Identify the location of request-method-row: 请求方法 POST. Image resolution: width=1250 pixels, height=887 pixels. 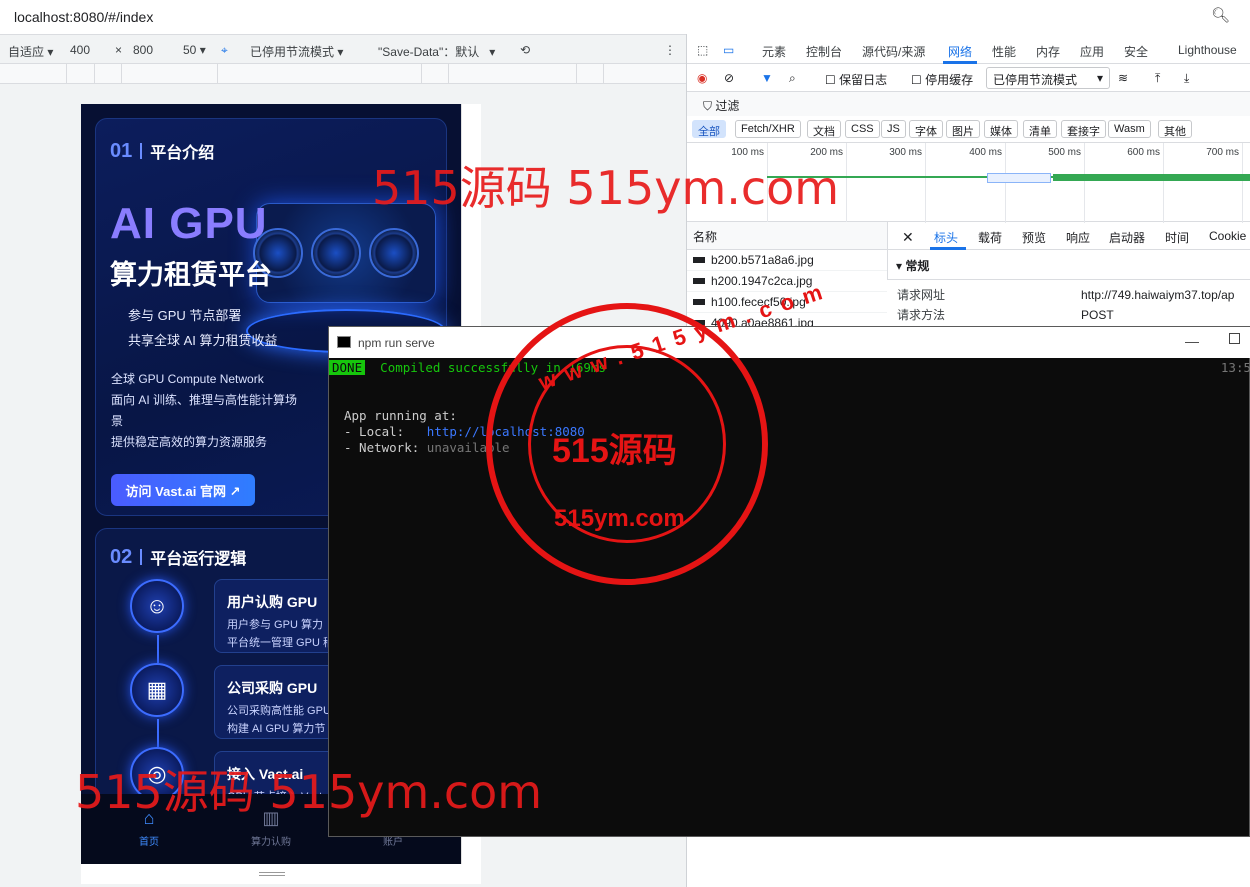
(1005, 315).